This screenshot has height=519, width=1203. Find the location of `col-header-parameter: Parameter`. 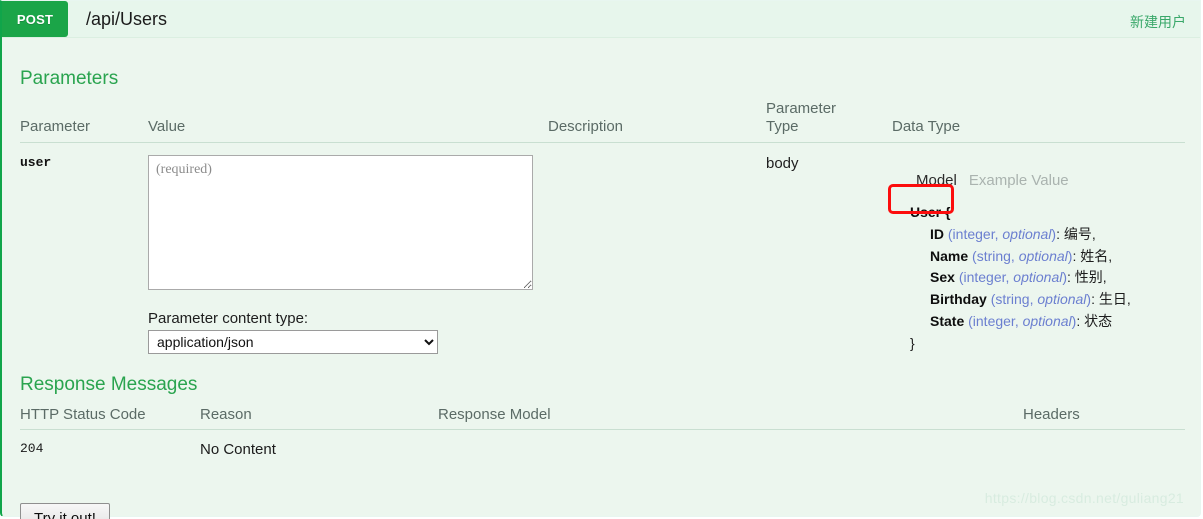

col-header-parameter: Parameter is located at coordinates (84, 122).